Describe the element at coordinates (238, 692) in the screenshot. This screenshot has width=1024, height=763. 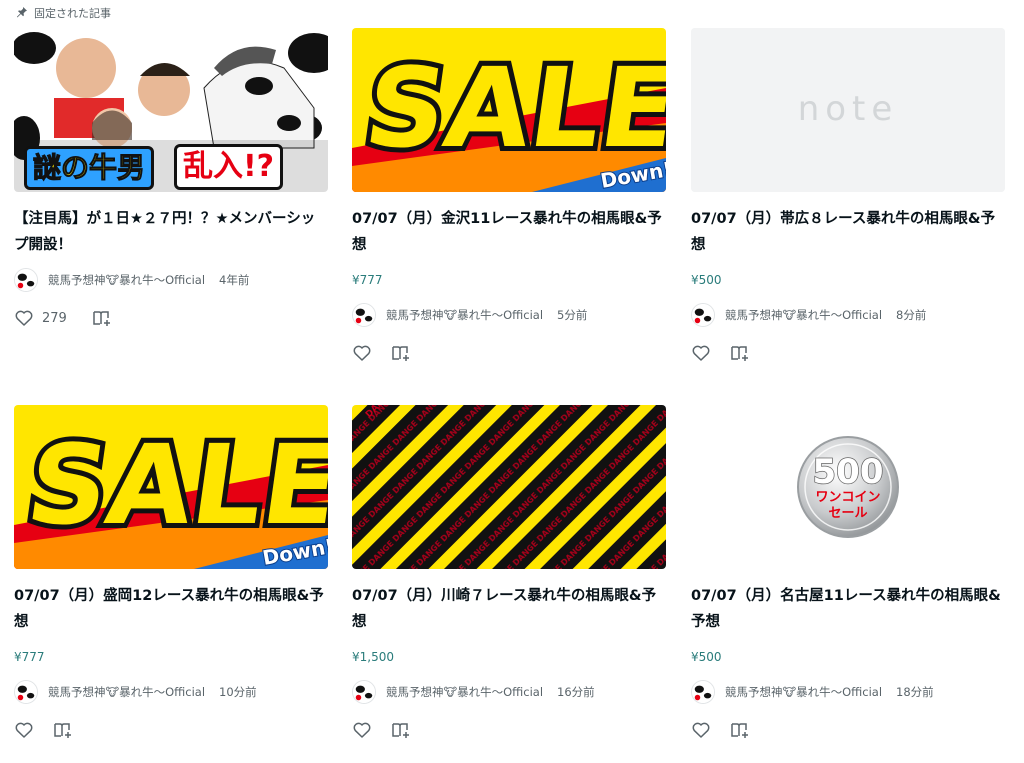
I see `post-time: 10分前` at that location.